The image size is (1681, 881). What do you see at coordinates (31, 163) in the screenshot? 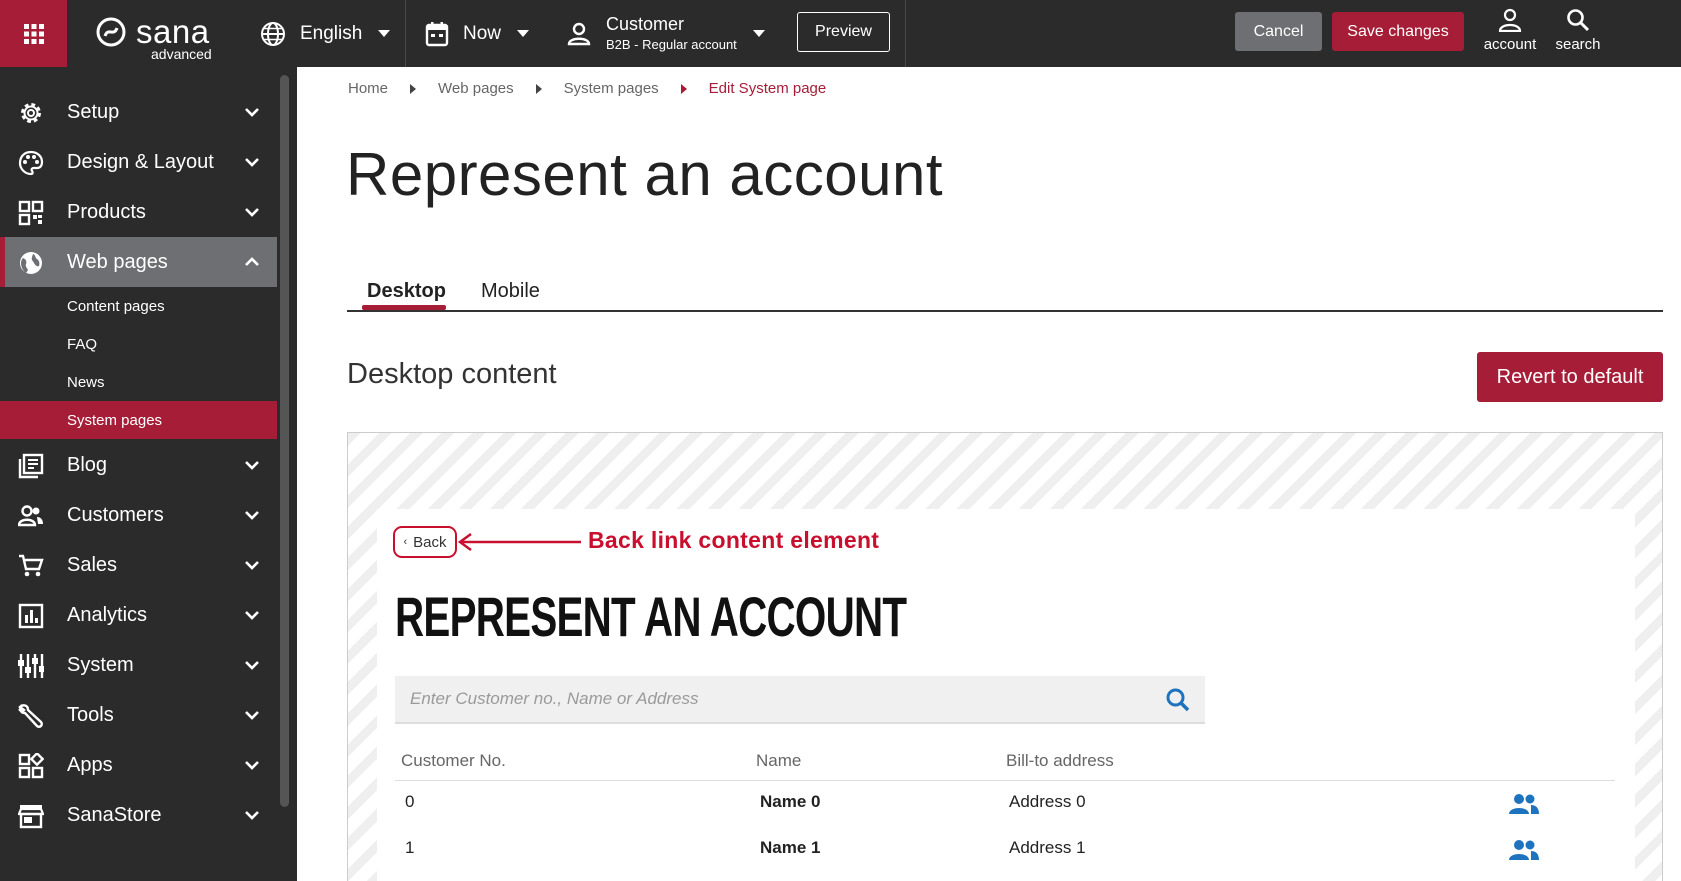
I see `palette-icon` at bounding box center [31, 163].